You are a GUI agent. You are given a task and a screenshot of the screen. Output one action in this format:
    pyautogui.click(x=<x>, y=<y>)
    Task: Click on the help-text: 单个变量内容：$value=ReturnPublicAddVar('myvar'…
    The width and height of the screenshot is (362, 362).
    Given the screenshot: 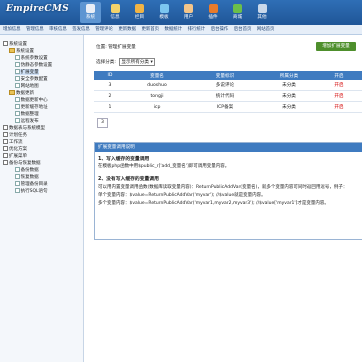 What is the action you would take?
    pyautogui.click(x=182, y=195)
    